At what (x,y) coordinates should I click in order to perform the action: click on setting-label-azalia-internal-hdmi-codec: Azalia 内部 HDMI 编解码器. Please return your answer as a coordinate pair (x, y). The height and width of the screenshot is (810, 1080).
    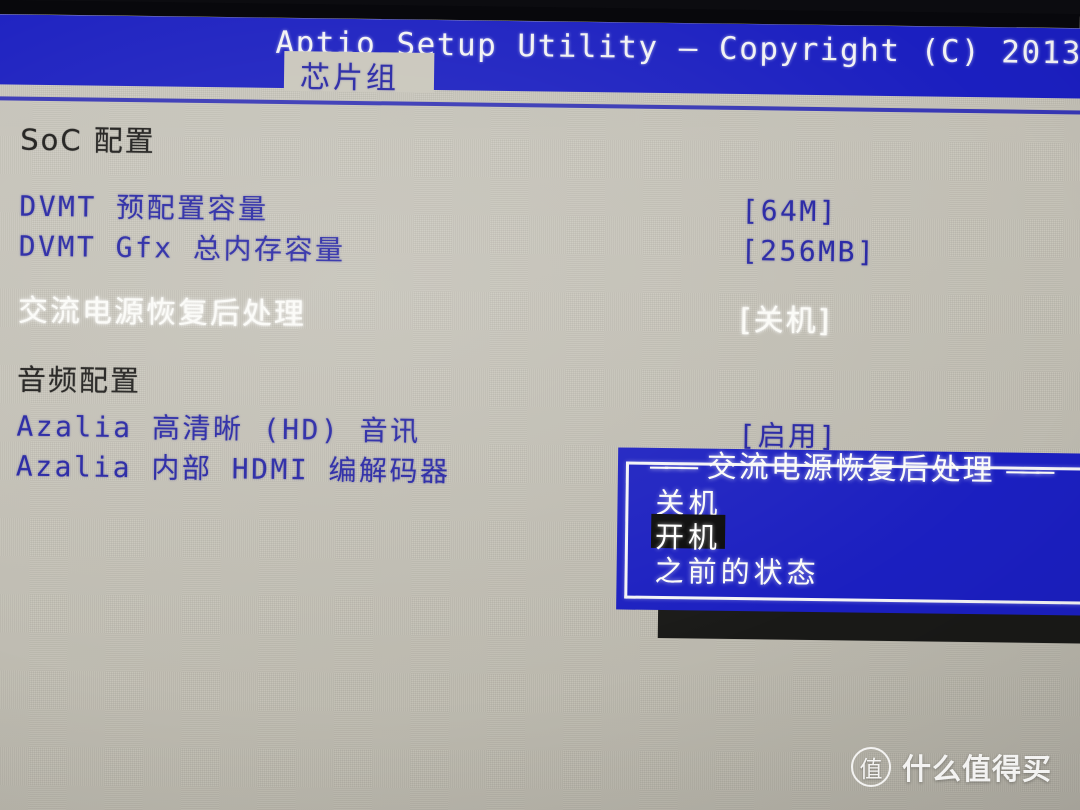
    Looking at the image, I should click on (233, 469).